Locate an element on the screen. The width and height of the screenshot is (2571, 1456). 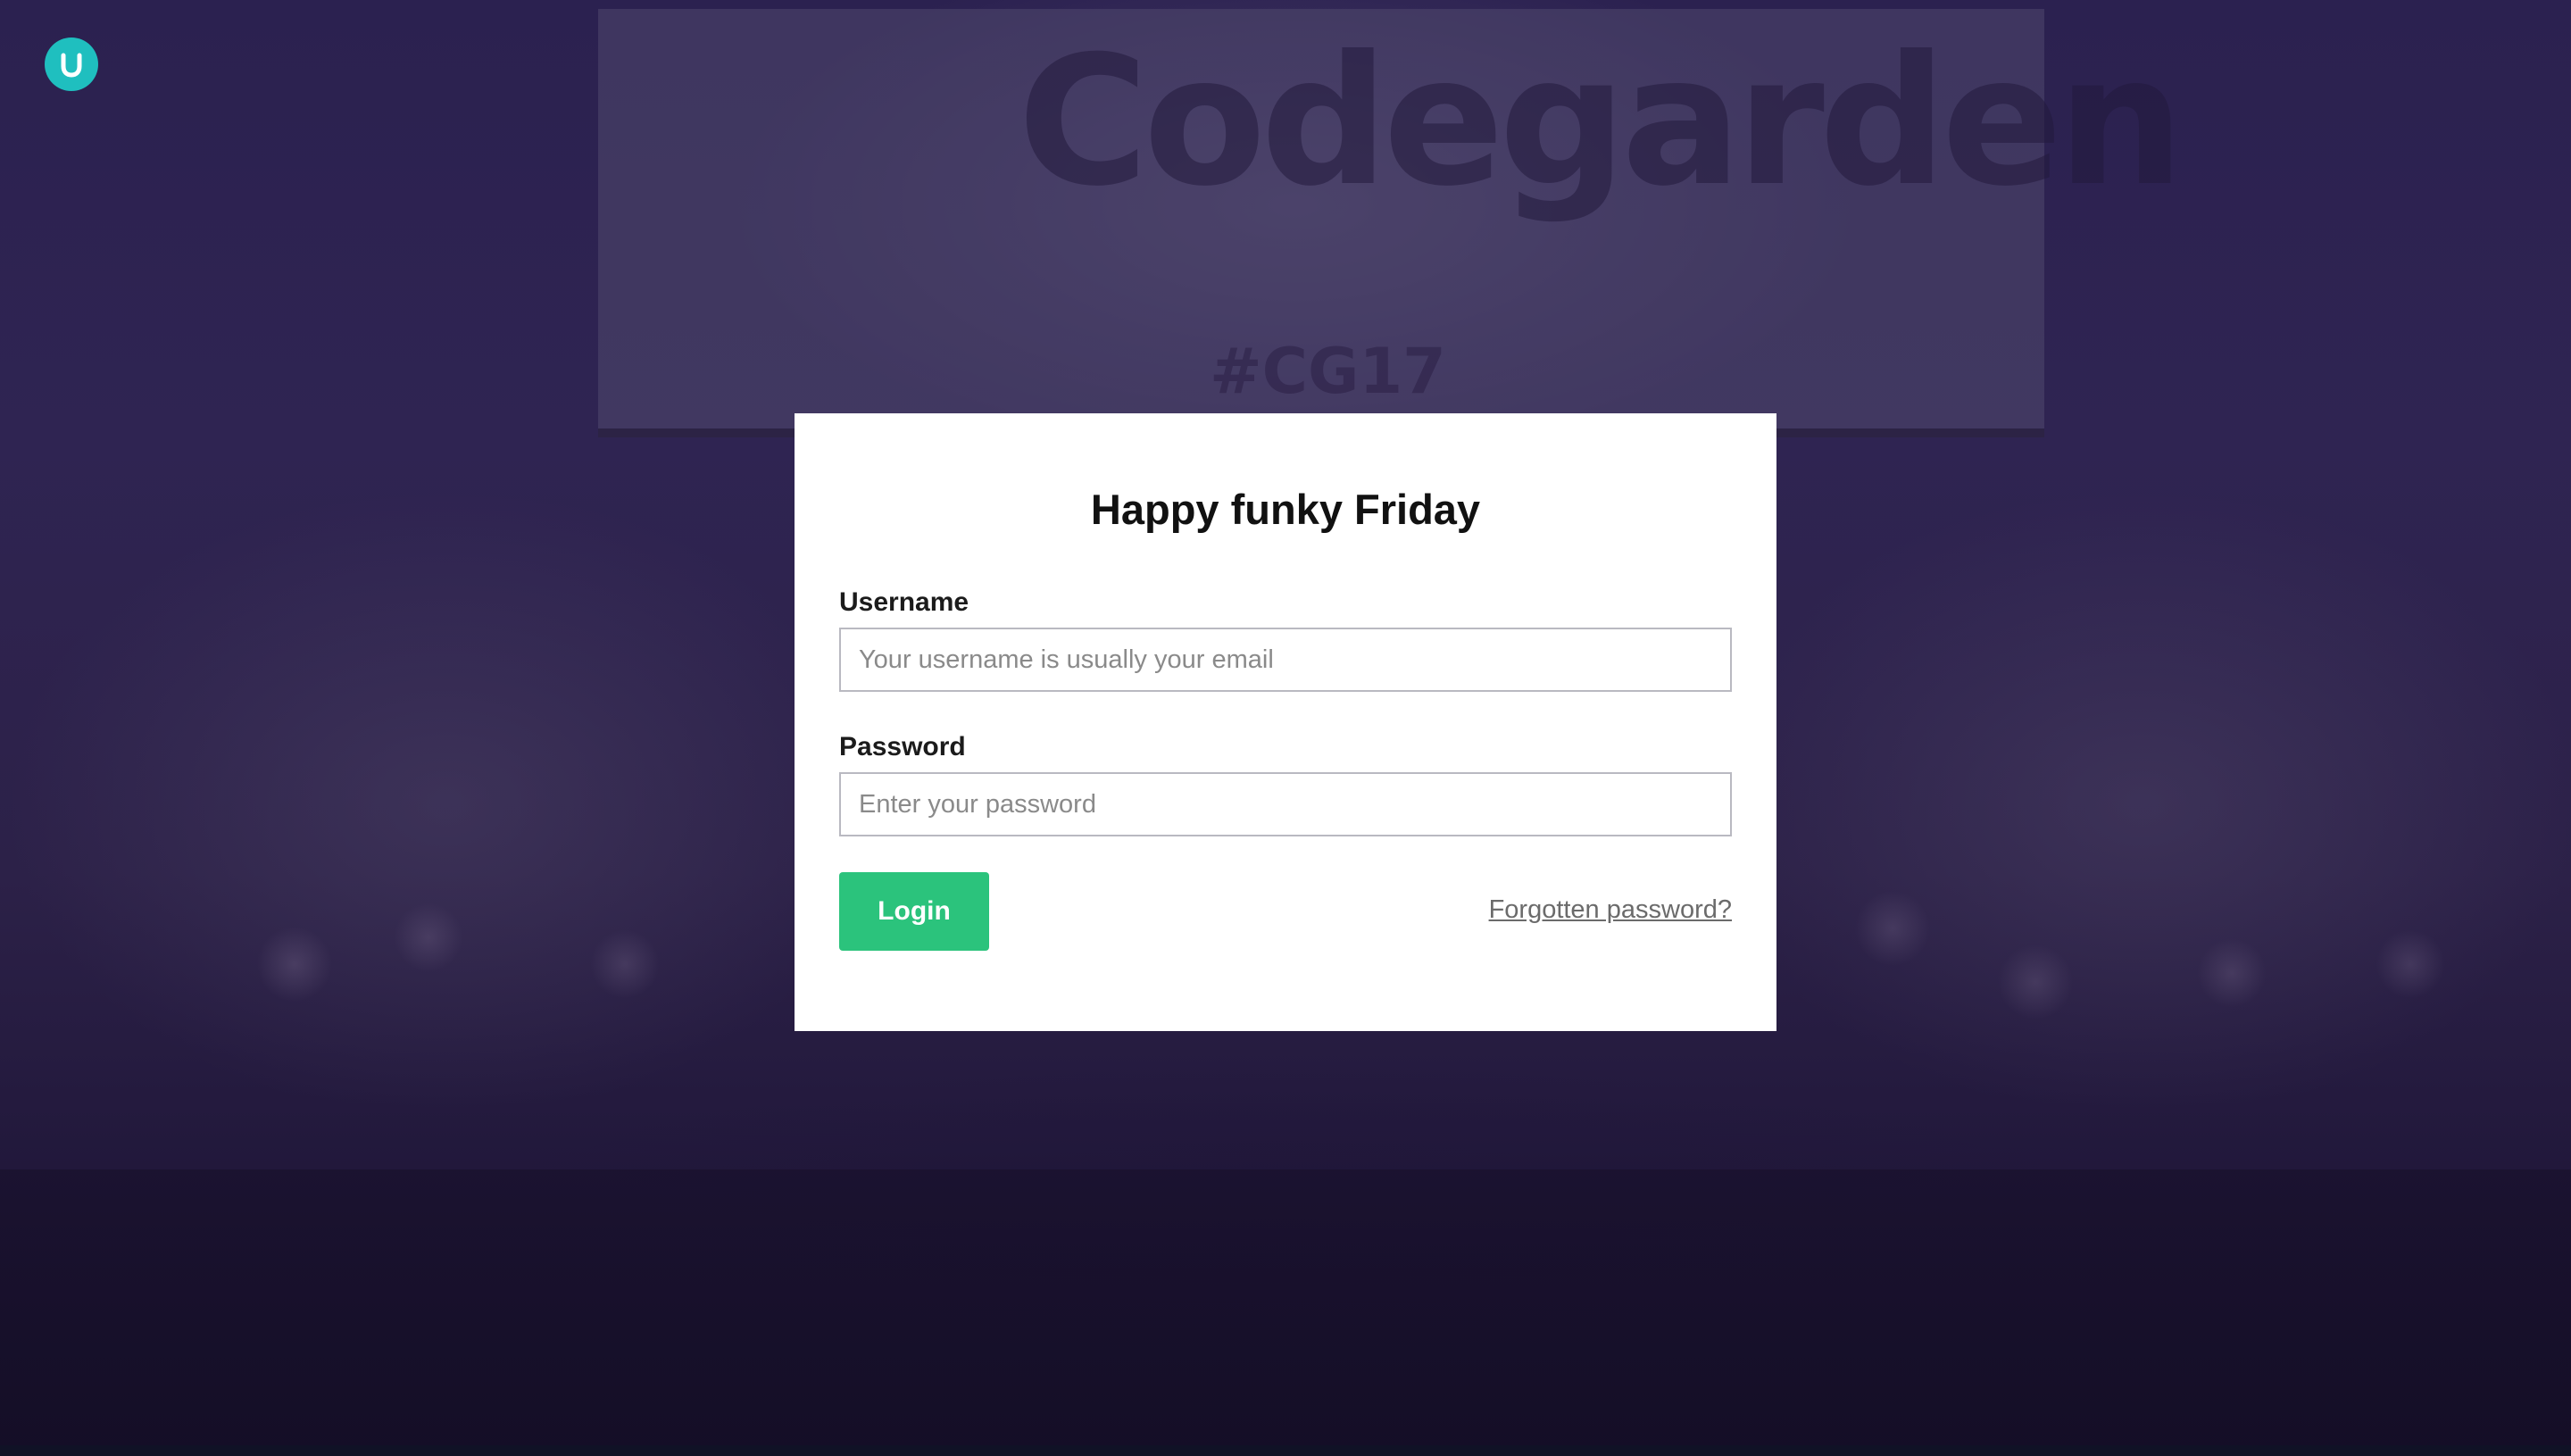
umbraco-logo-icon is located at coordinates (71, 64).